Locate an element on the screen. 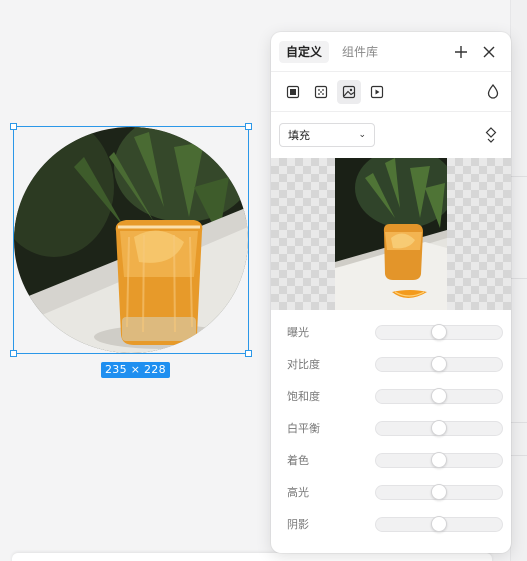 The height and width of the screenshot is (561, 527). adjust-row-tint: 着色 is located at coordinates (391, 460).